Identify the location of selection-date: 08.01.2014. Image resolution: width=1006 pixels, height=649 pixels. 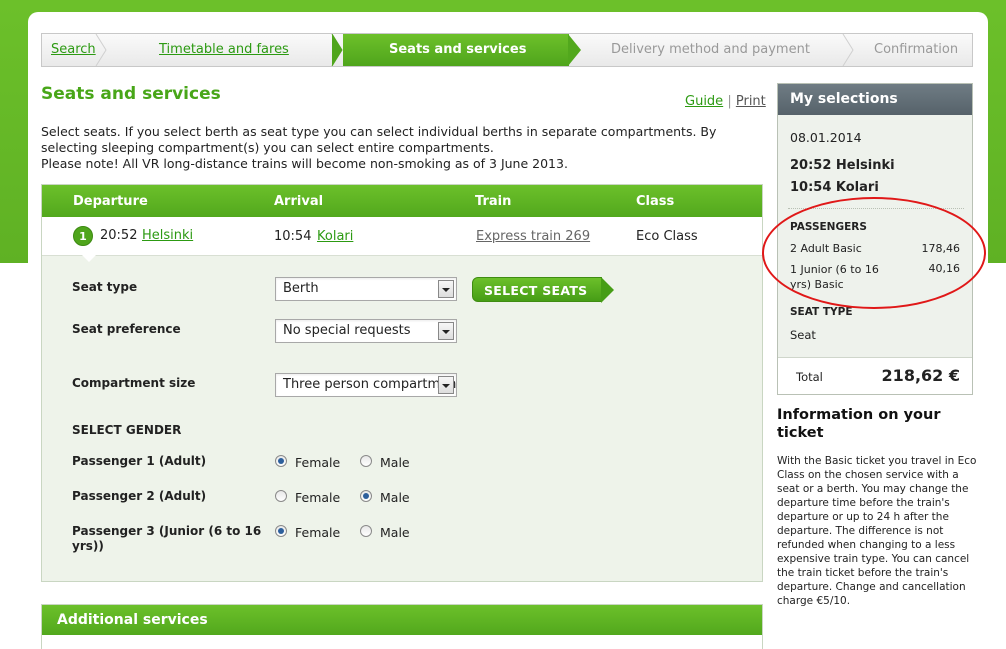
(826, 137).